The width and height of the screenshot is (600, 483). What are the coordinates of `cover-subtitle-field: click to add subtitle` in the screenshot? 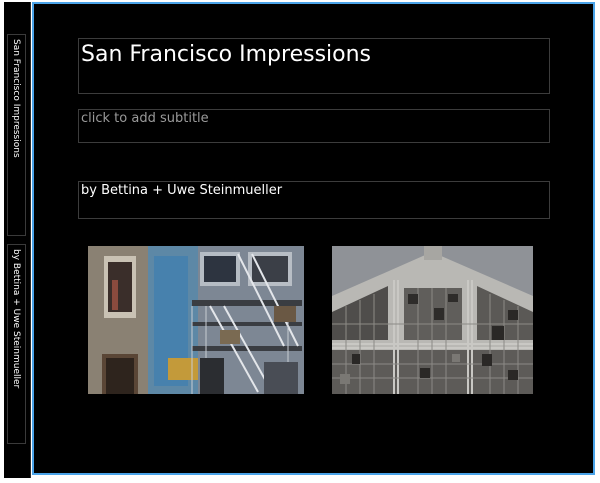 It's located at (314, 126).